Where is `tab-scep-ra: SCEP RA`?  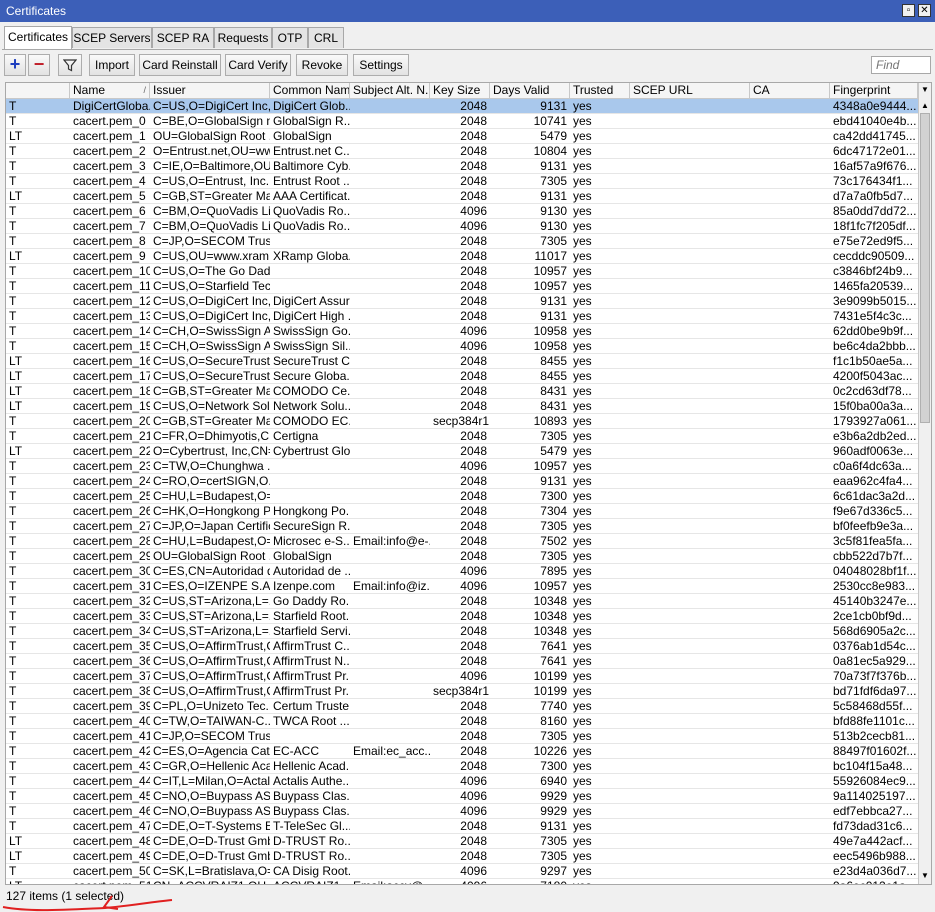 tab-scep-ra: SCEP RA is located at coordinates (183, 37).